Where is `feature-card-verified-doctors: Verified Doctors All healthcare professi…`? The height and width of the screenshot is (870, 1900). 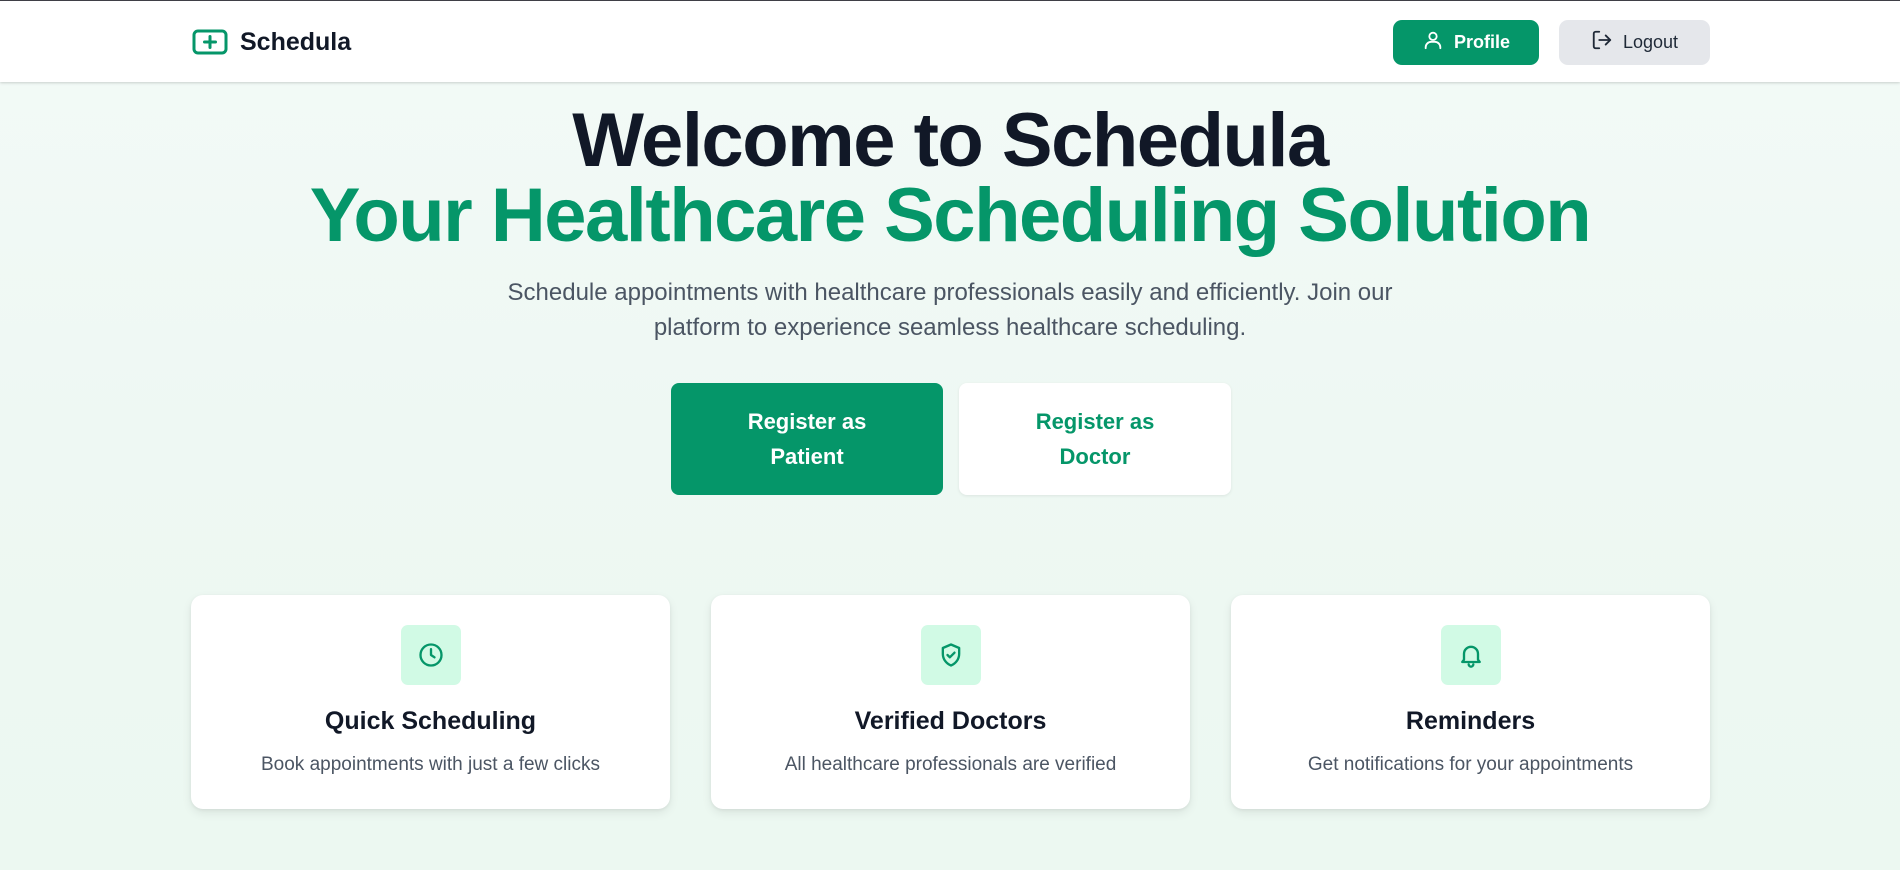
feature-card-verified-doctors: Verified Doctors All healthcare professi… is located at coordinates (950, 702).